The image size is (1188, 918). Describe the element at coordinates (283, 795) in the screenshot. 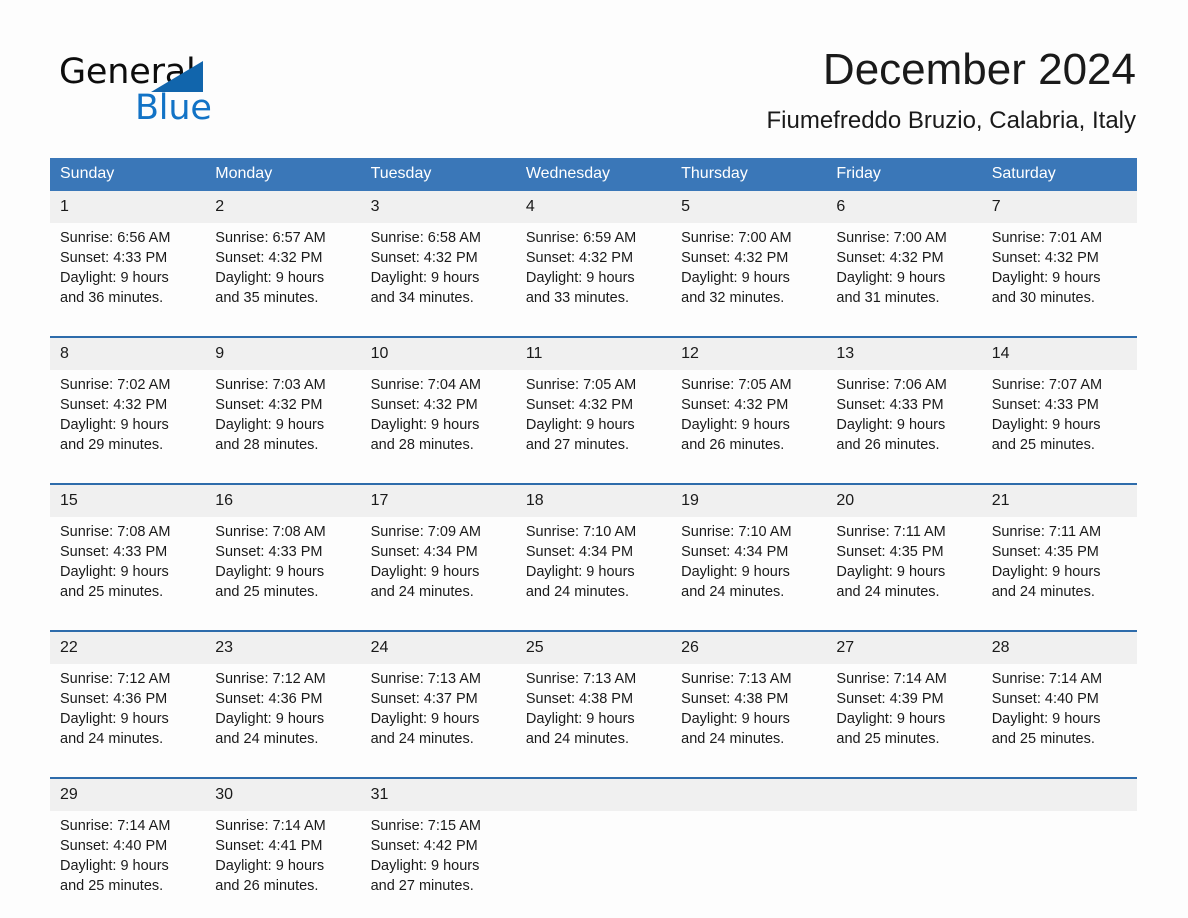

I see `day-number: 30` at that location.